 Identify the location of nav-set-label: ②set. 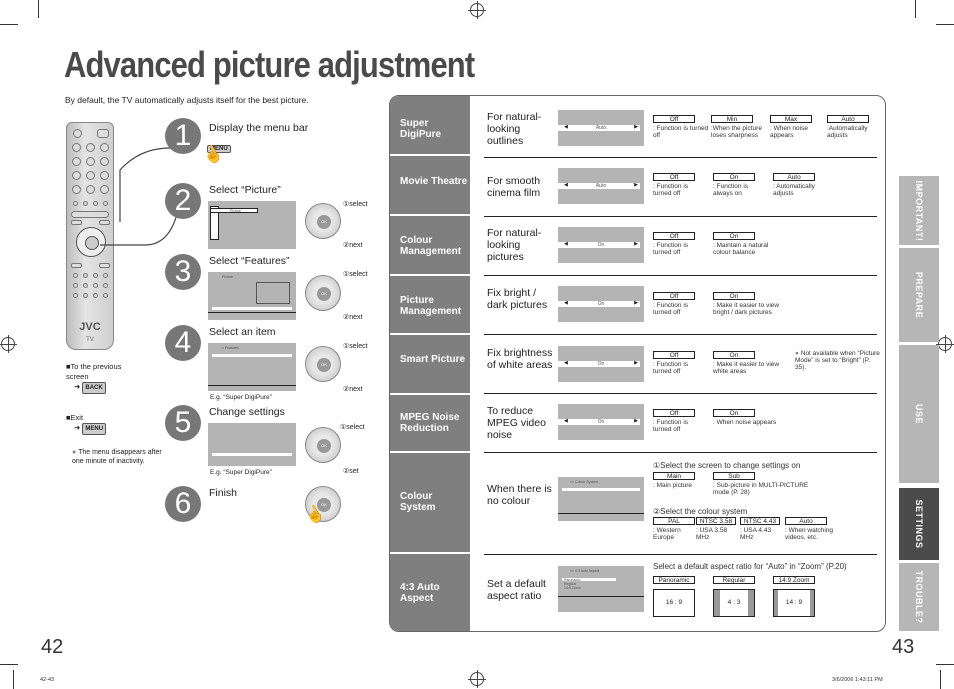
(351, 471).